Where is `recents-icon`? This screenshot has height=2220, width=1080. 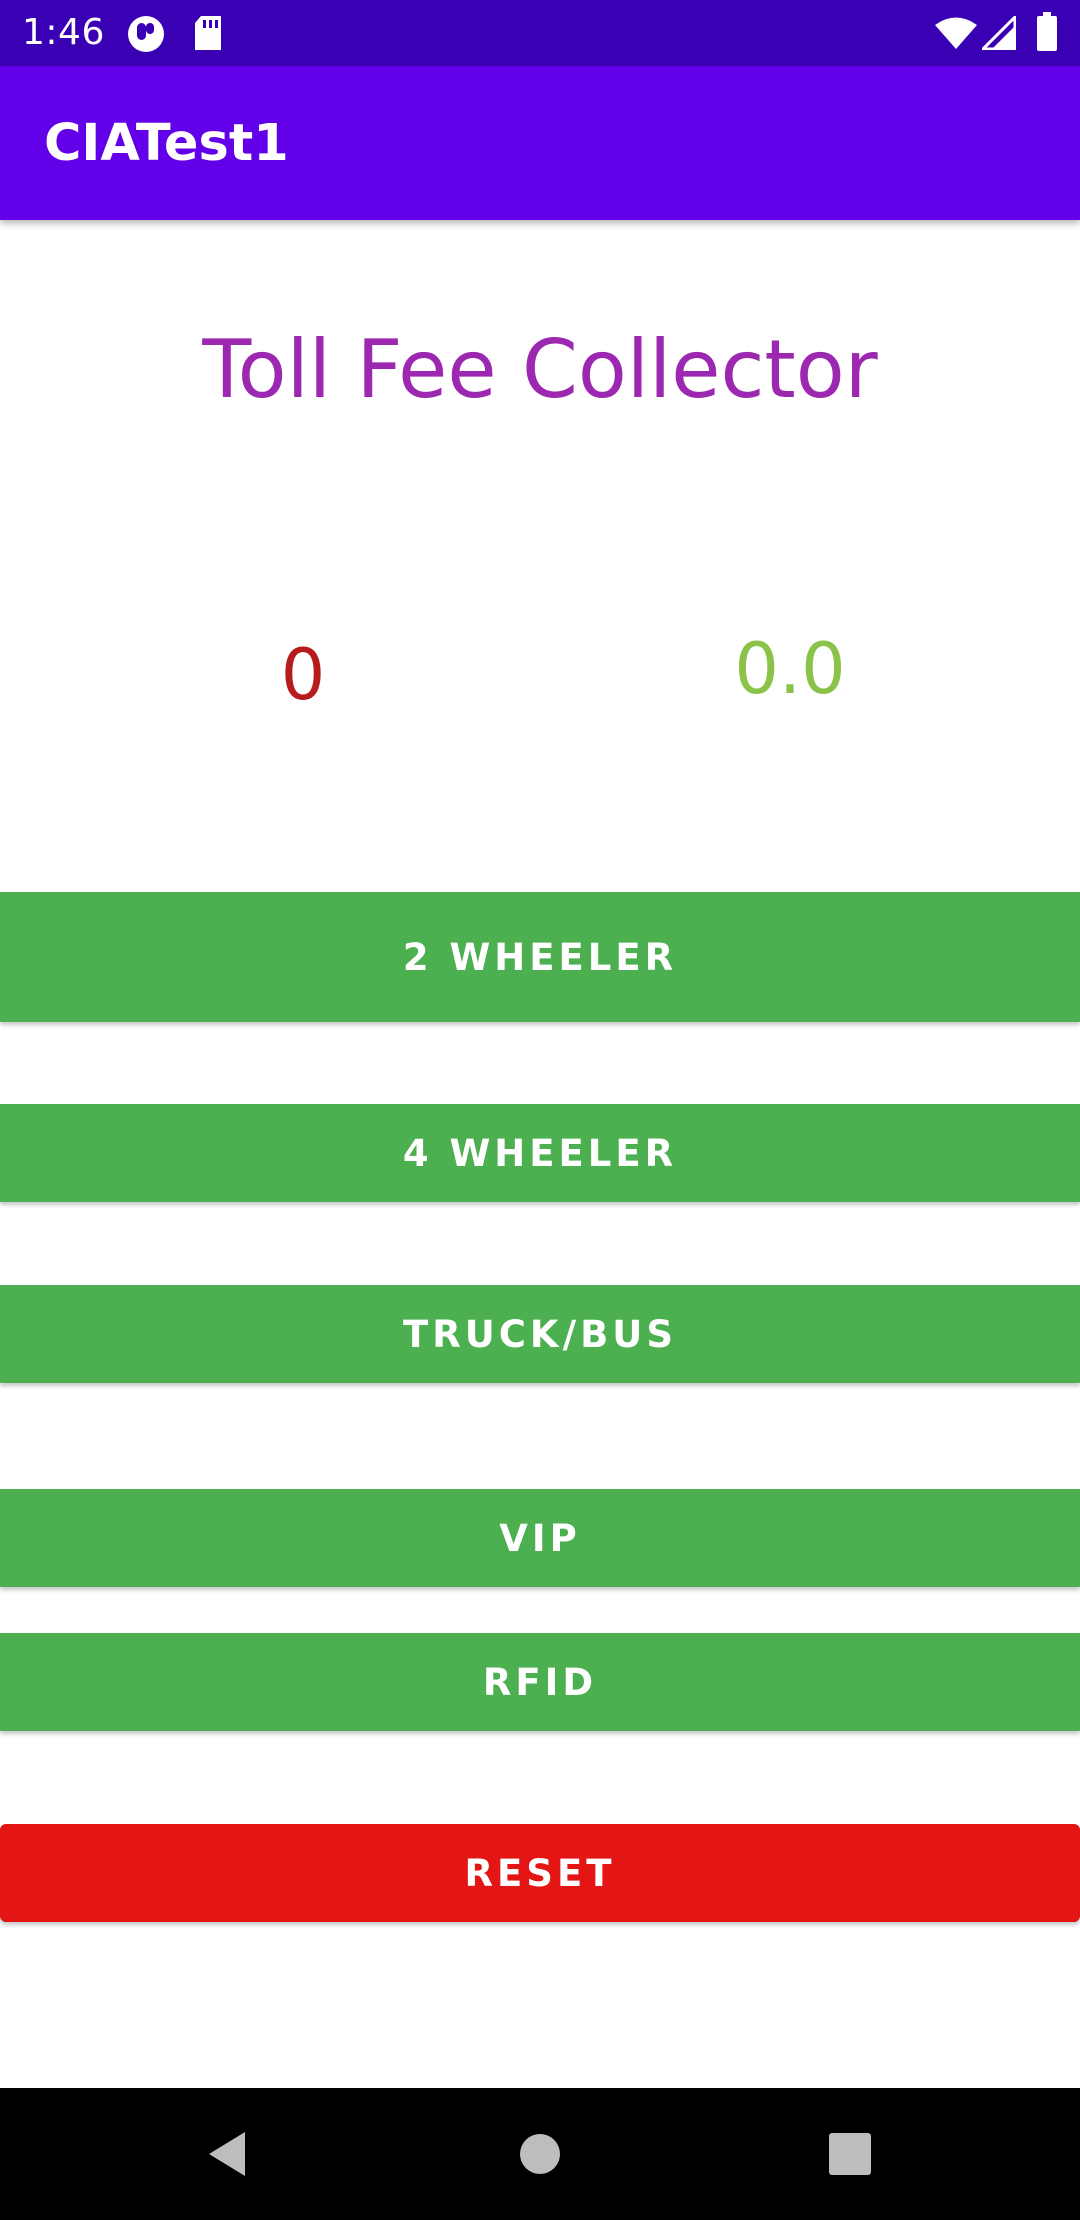
recents-icon is located at coordinates (850, 2154).